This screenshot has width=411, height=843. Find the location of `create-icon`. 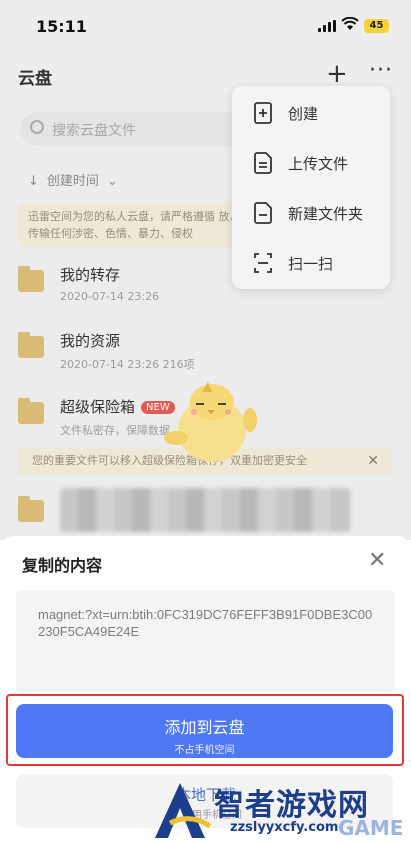

create-icon is located at coordinates (263, 113).